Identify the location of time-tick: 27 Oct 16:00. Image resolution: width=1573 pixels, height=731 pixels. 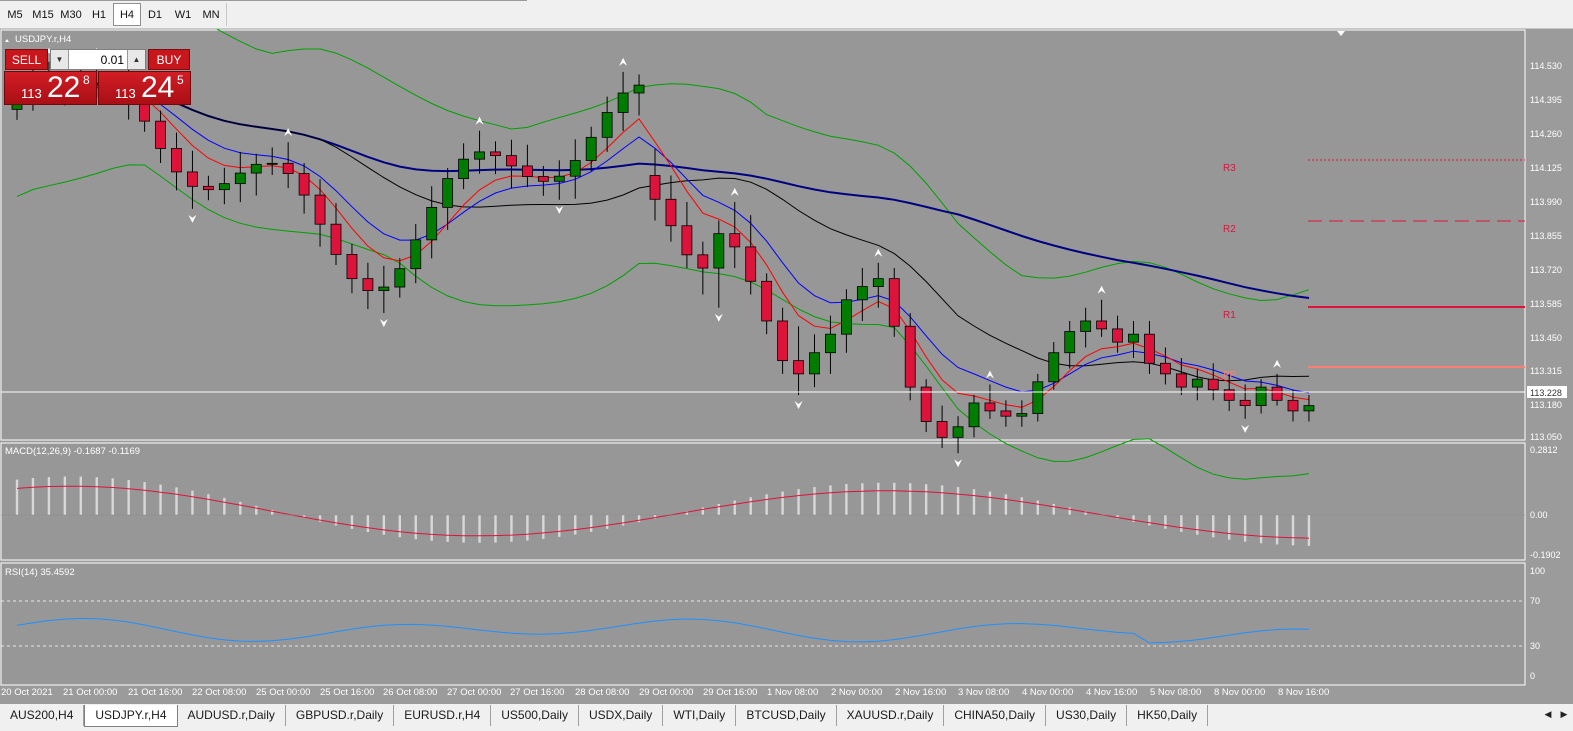
(537, 692).